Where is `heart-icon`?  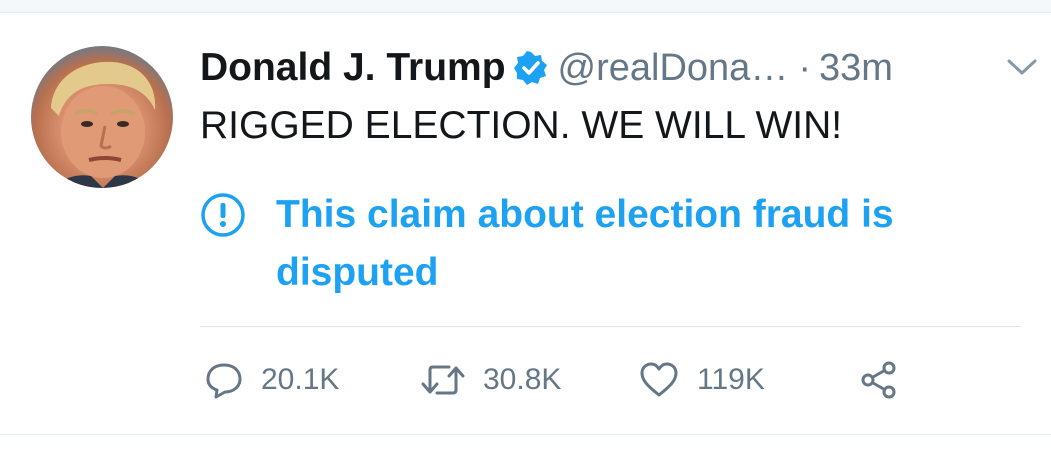 heart-icon is located at coordinates (659, 379).